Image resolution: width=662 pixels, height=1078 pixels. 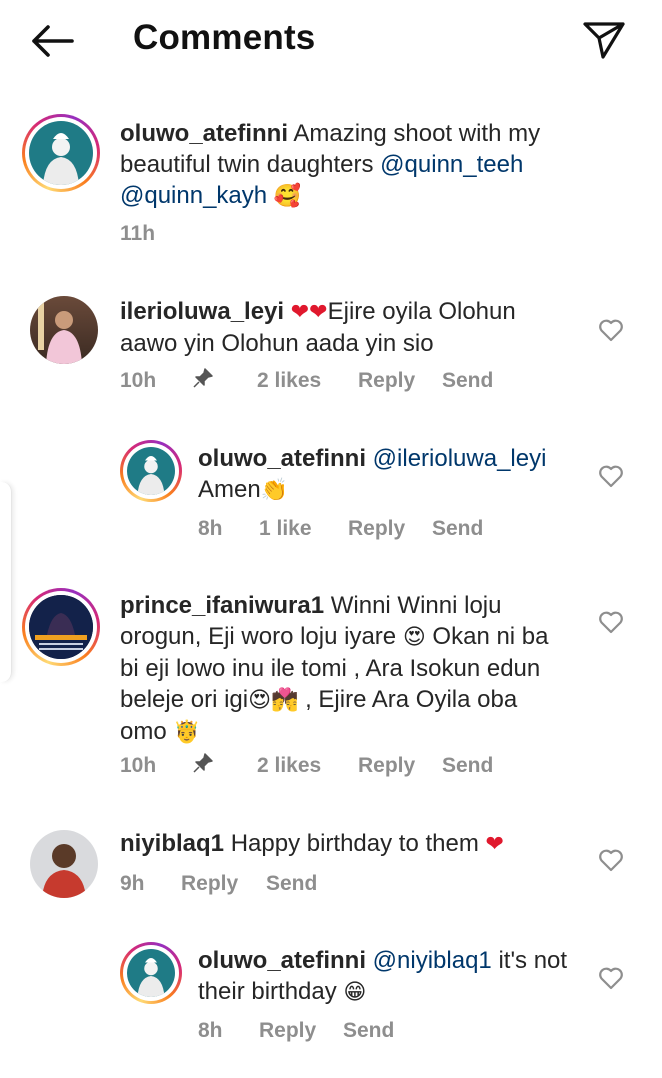 What do you see at coordinates (285, 529) in the screenshot?
I see `likes-count: 1 like` at bounding box center [285, 529].